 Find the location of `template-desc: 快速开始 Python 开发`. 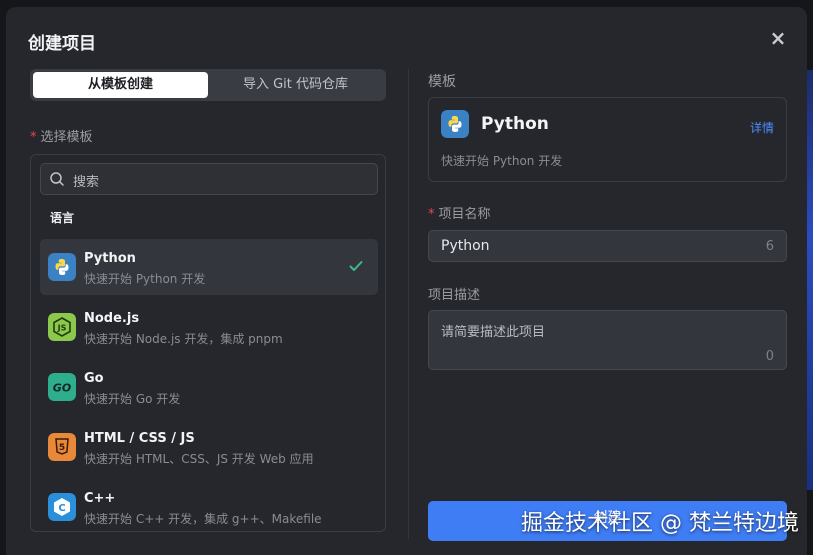

template-desc: 快速开始 Python 开发 is located at coordinates (145, 279).